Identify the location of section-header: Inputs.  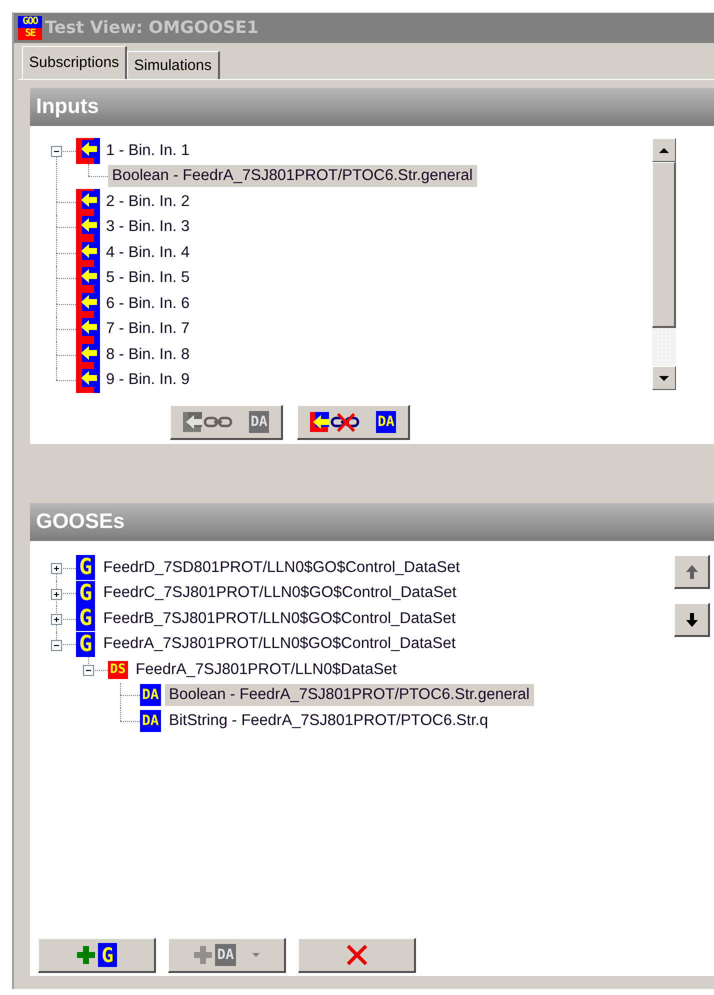
(372, 107).